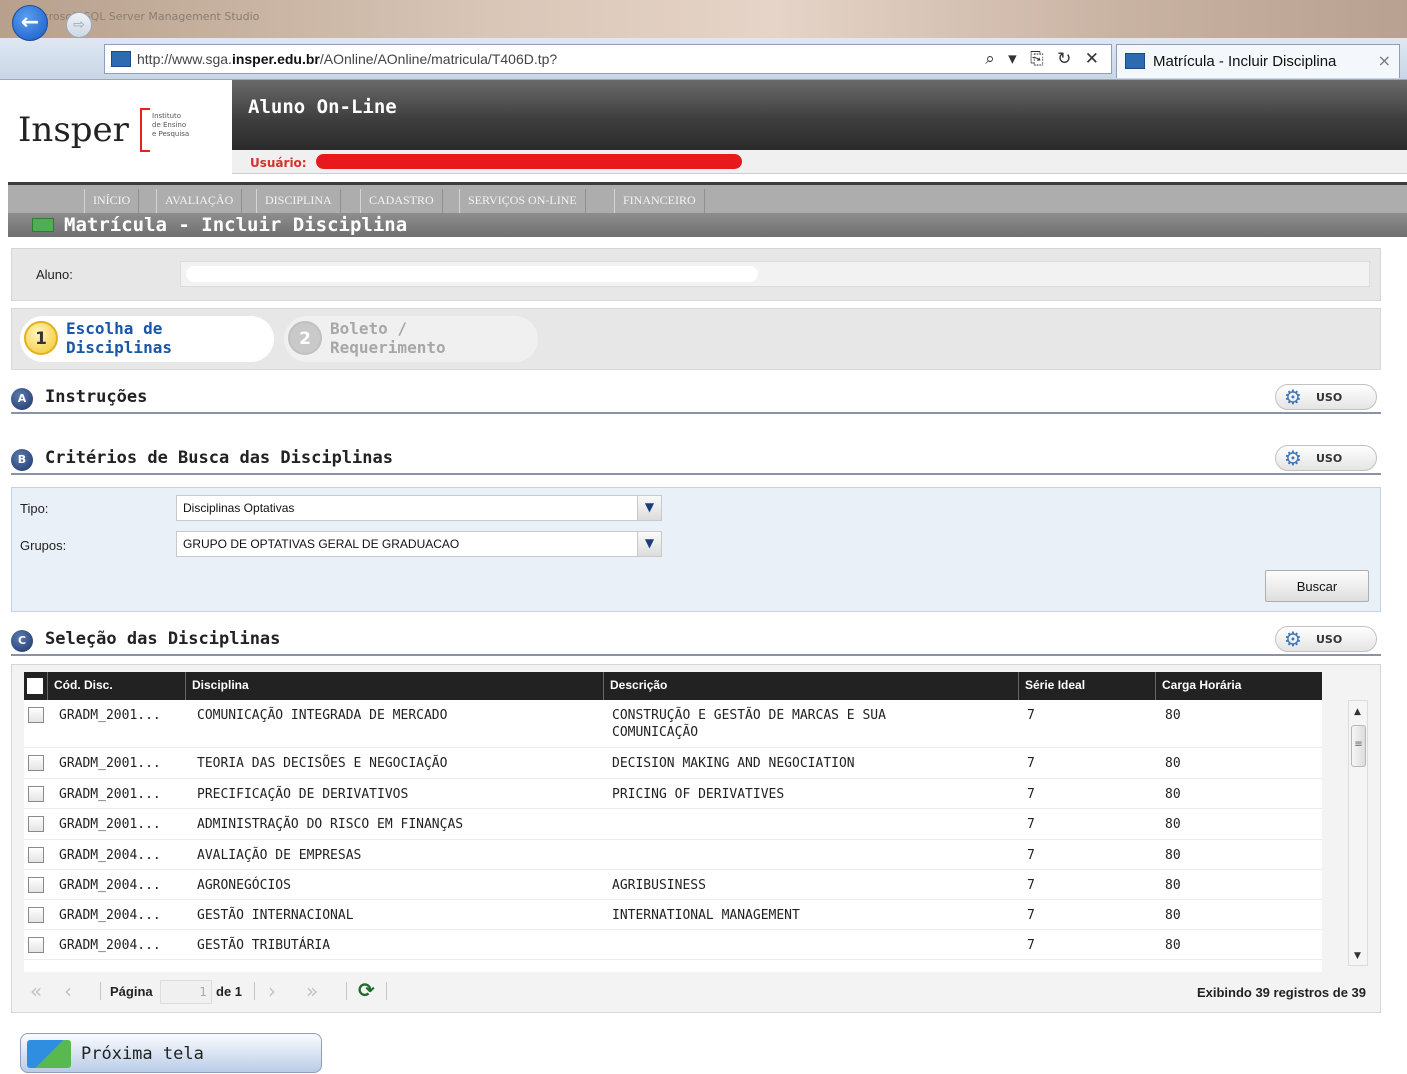 This screenshot has width=1407, height=1074. I want to click on tipo-select: Disciplinas Optativas ▼, so click(419, 508).